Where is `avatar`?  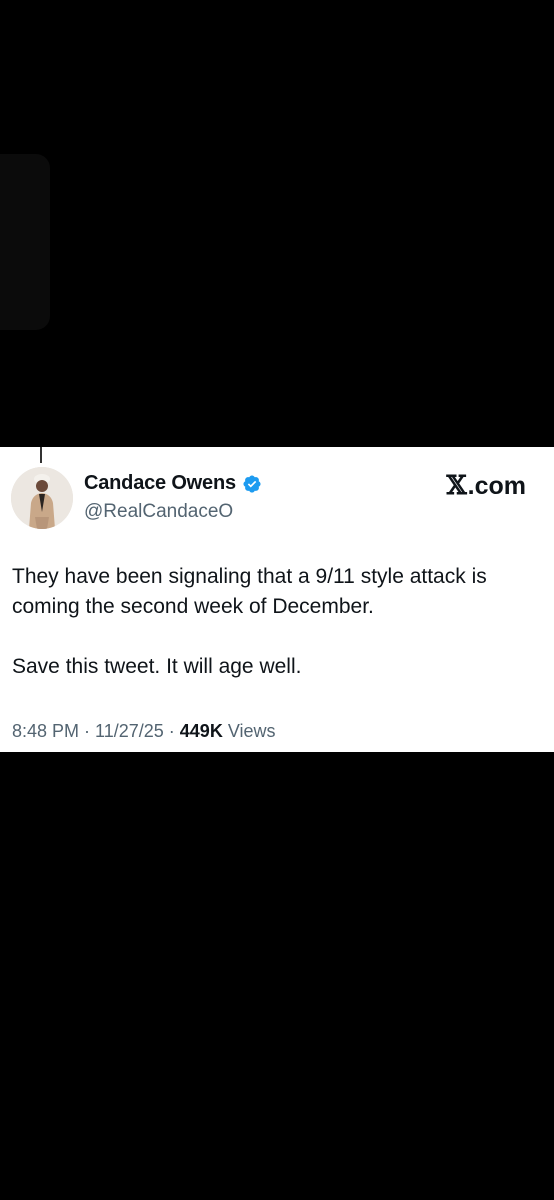
avatar is located at coordinates (42, 498).